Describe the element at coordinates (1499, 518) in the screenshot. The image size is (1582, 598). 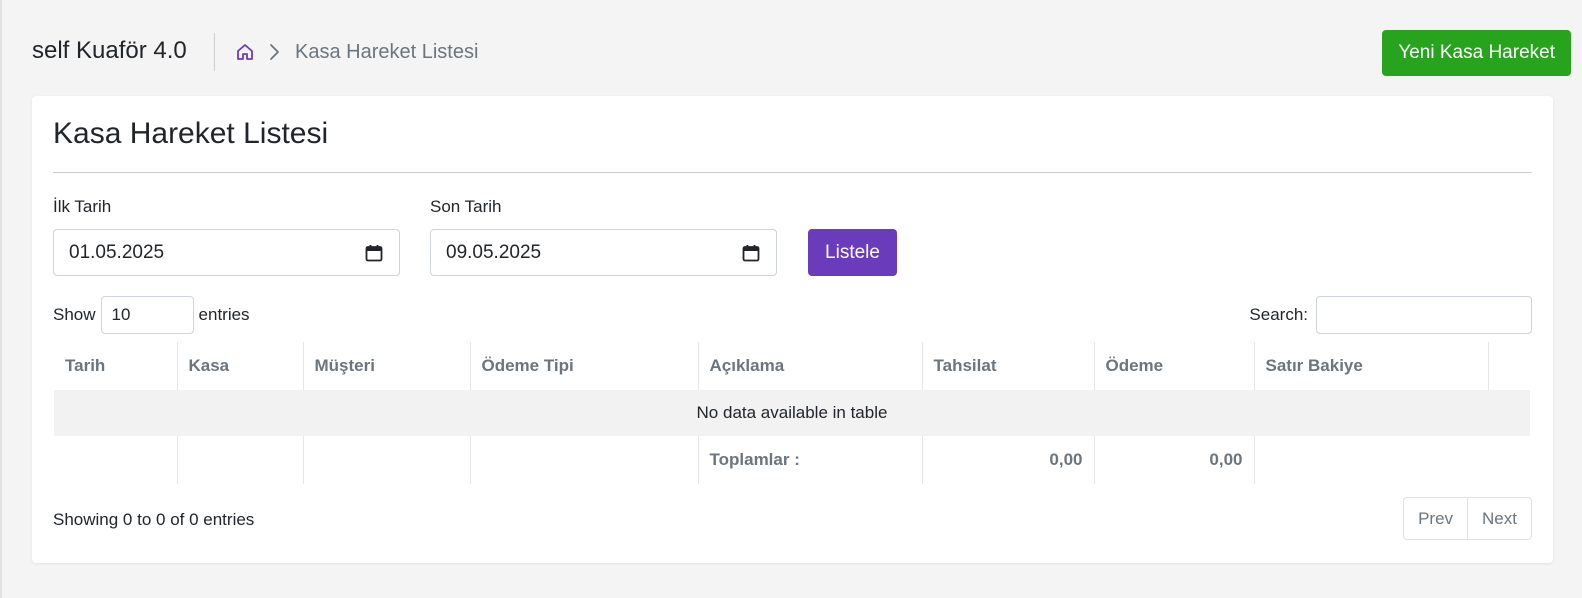
I see `next-page-button: Next` at that location.